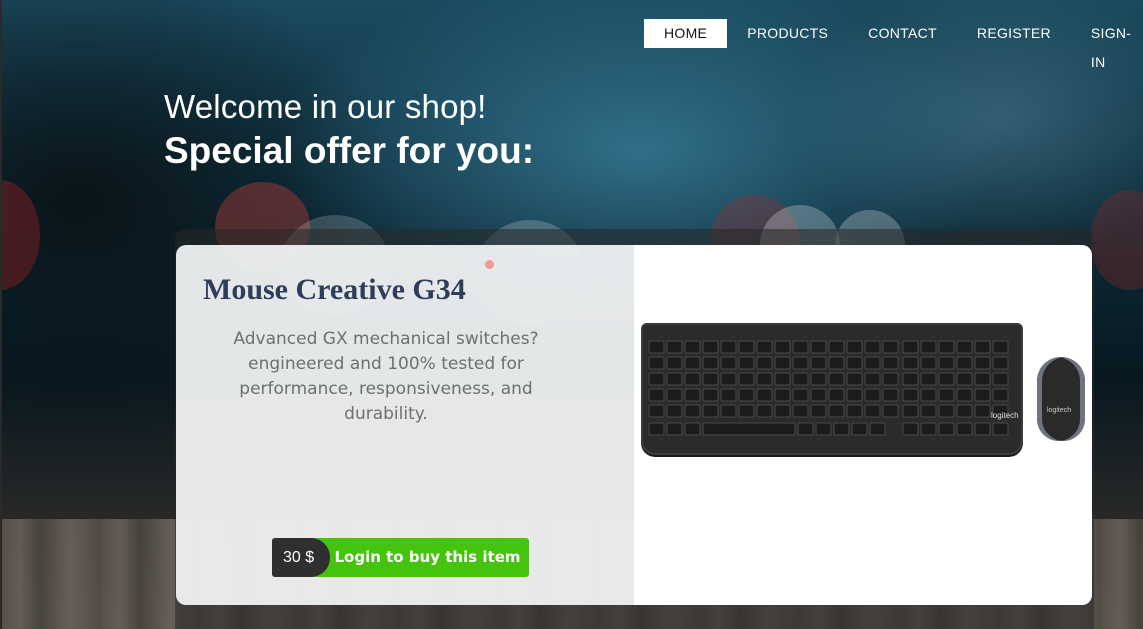 The height and width of the screenshot is (629, 1143). I want to click on buy-button: 30 $ Login to buy this item, so click(400, 557).